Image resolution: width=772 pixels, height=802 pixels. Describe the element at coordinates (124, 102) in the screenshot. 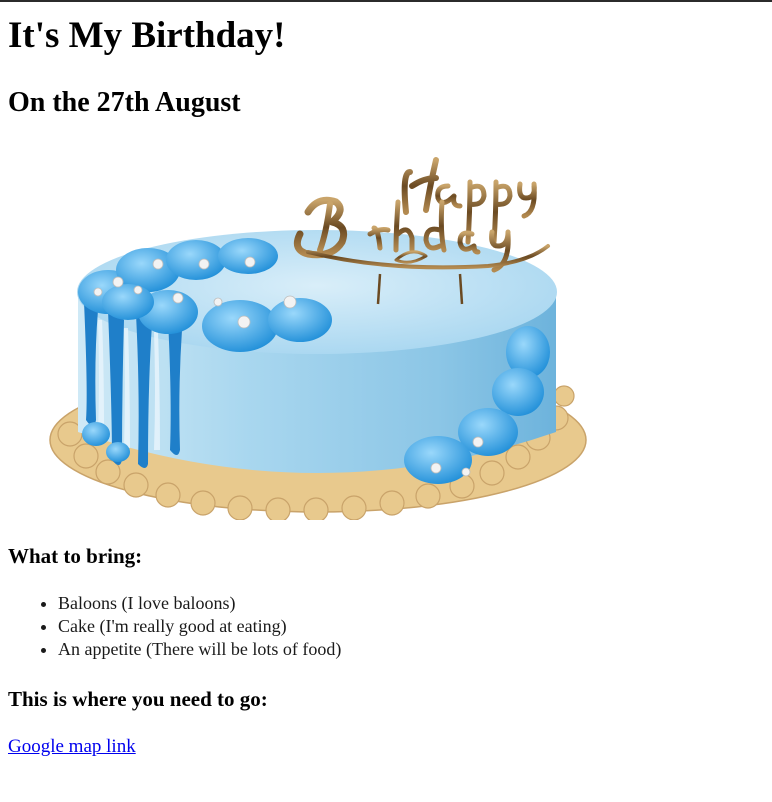

I see `page-subtitle: On the 27th August` at that location.